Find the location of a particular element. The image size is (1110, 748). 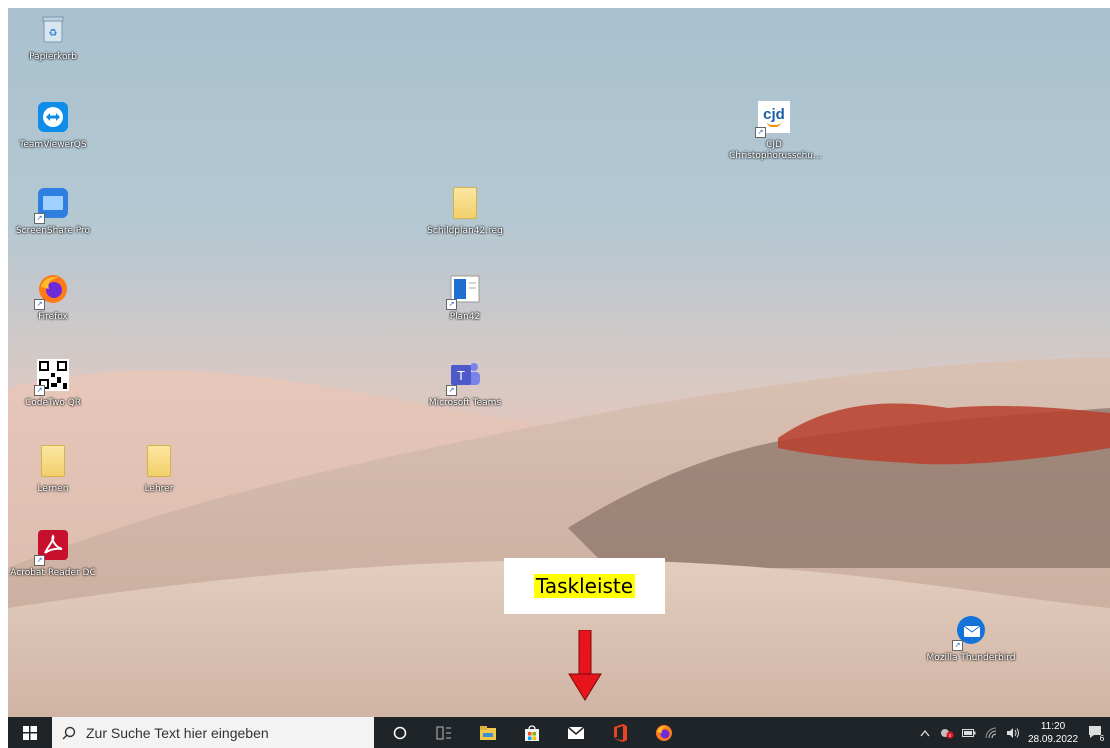

task-view-button is located at coordinates (444, 732).